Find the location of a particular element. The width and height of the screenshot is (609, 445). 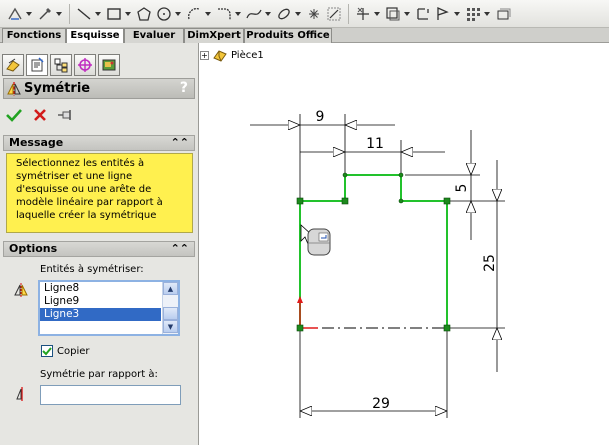

dimension-11: 11 is located at coordinates (372, 155).